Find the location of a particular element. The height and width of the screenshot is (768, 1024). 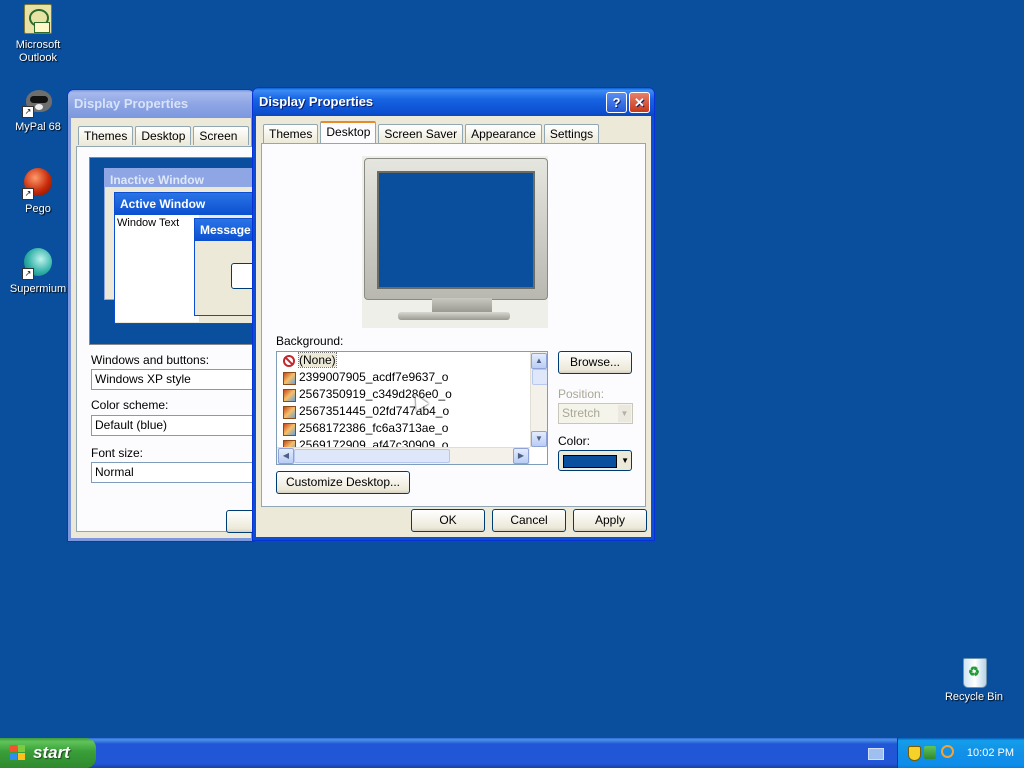

background-label: Background: is located at coordinates (310, 341).